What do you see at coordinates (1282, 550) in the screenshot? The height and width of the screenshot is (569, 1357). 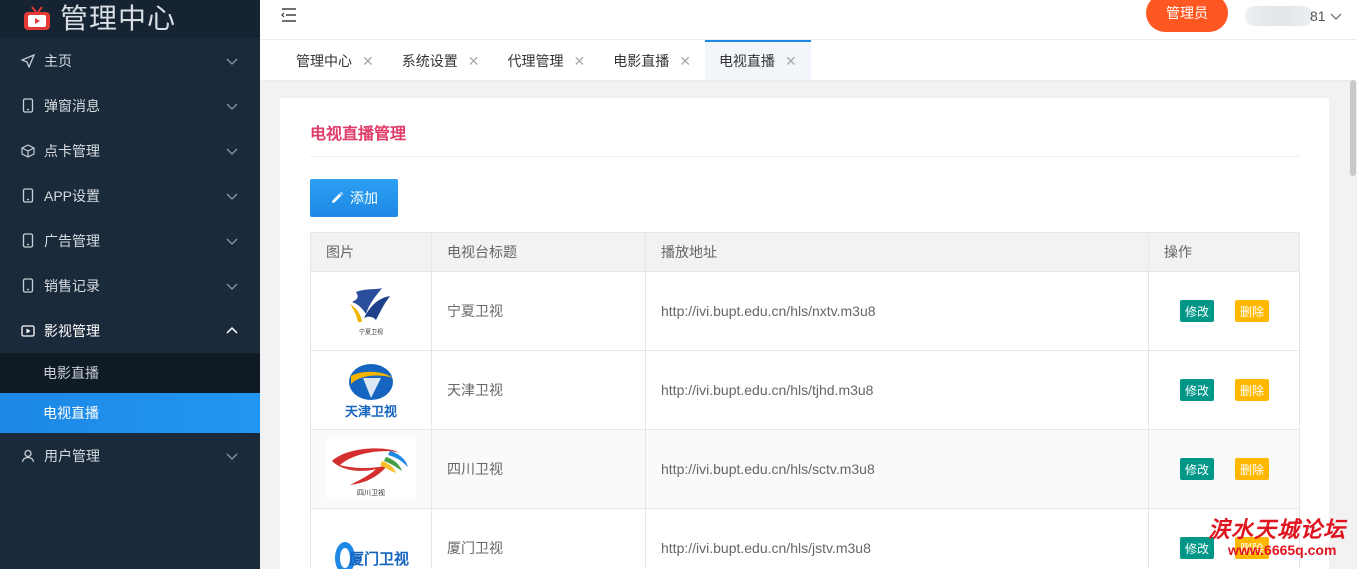 I see `watermark-url: www.6665q.com` at bounding box center [1282, 550].